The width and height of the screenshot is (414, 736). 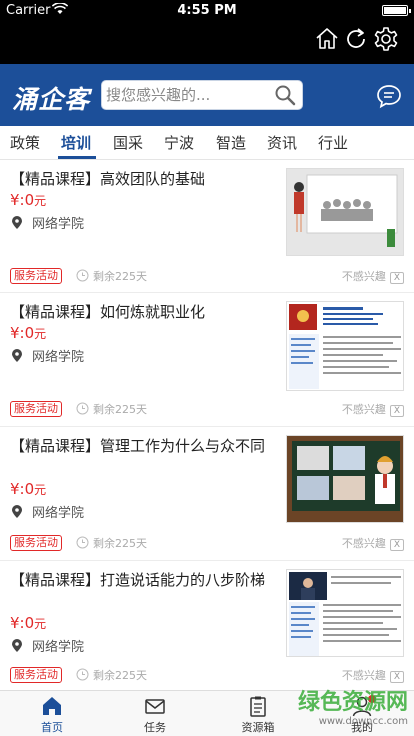 I want to click on app-header: 涌企客, so click(x=207, y=95).